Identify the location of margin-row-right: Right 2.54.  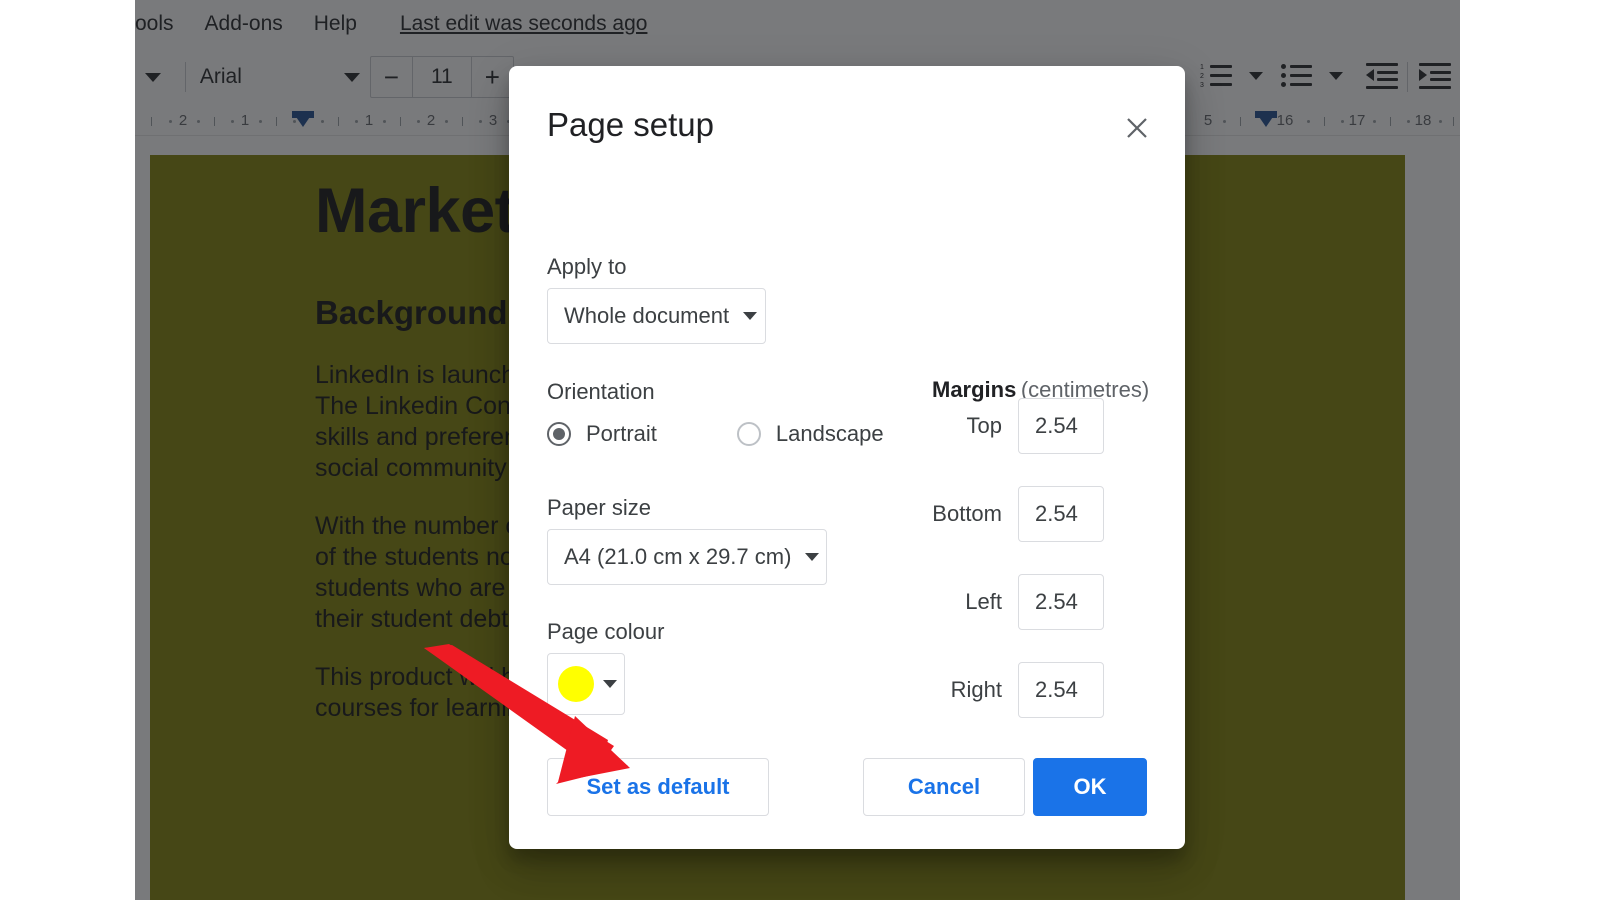
(1002, 690).